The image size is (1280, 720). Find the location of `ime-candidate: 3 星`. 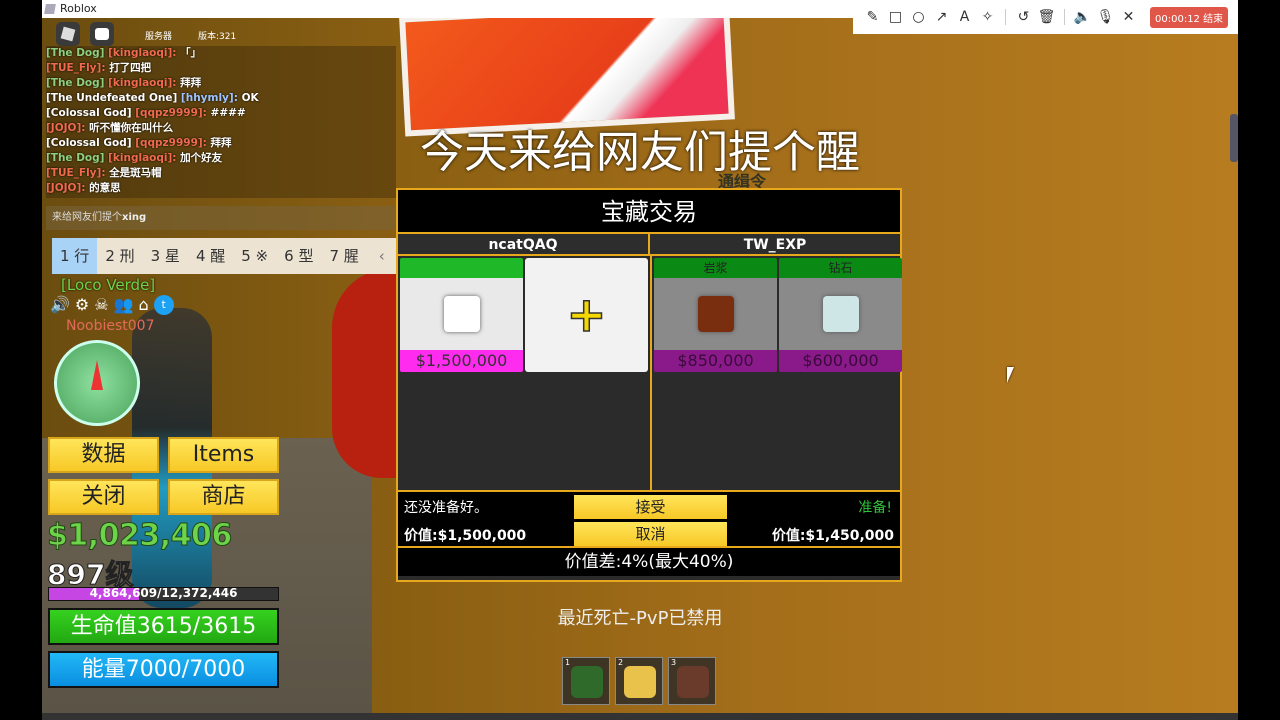

ime-candidate: 3 星 is located at coordinates (165, 256).